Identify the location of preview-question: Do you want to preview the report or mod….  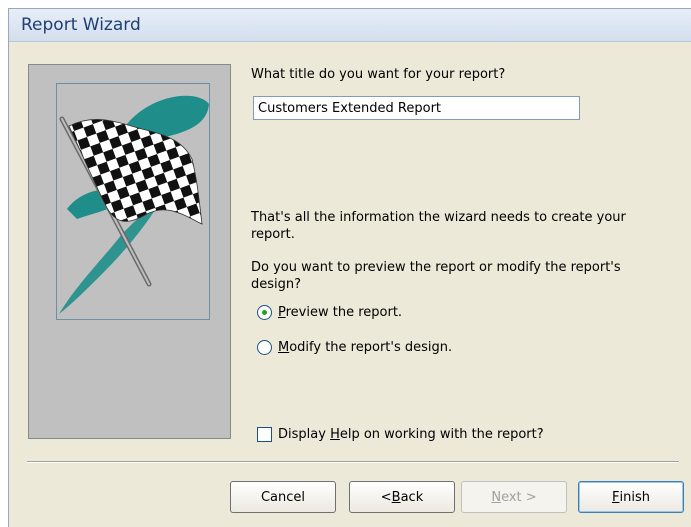
(436, 276).